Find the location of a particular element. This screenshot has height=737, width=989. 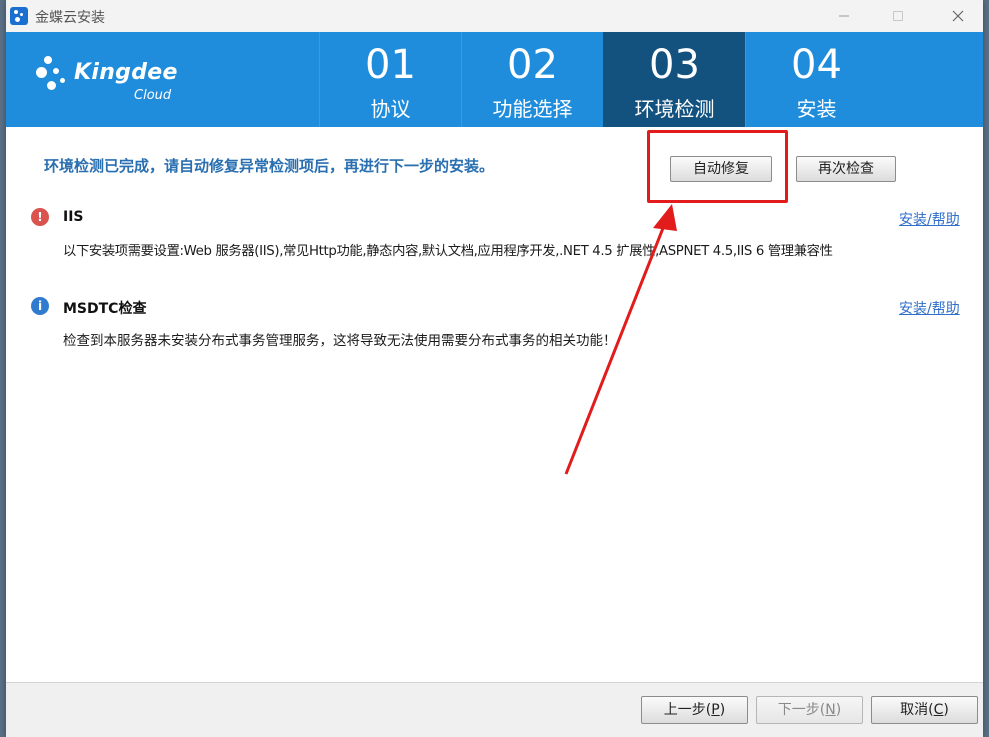

step-label: 安装 is located at coordinates (816, 109).